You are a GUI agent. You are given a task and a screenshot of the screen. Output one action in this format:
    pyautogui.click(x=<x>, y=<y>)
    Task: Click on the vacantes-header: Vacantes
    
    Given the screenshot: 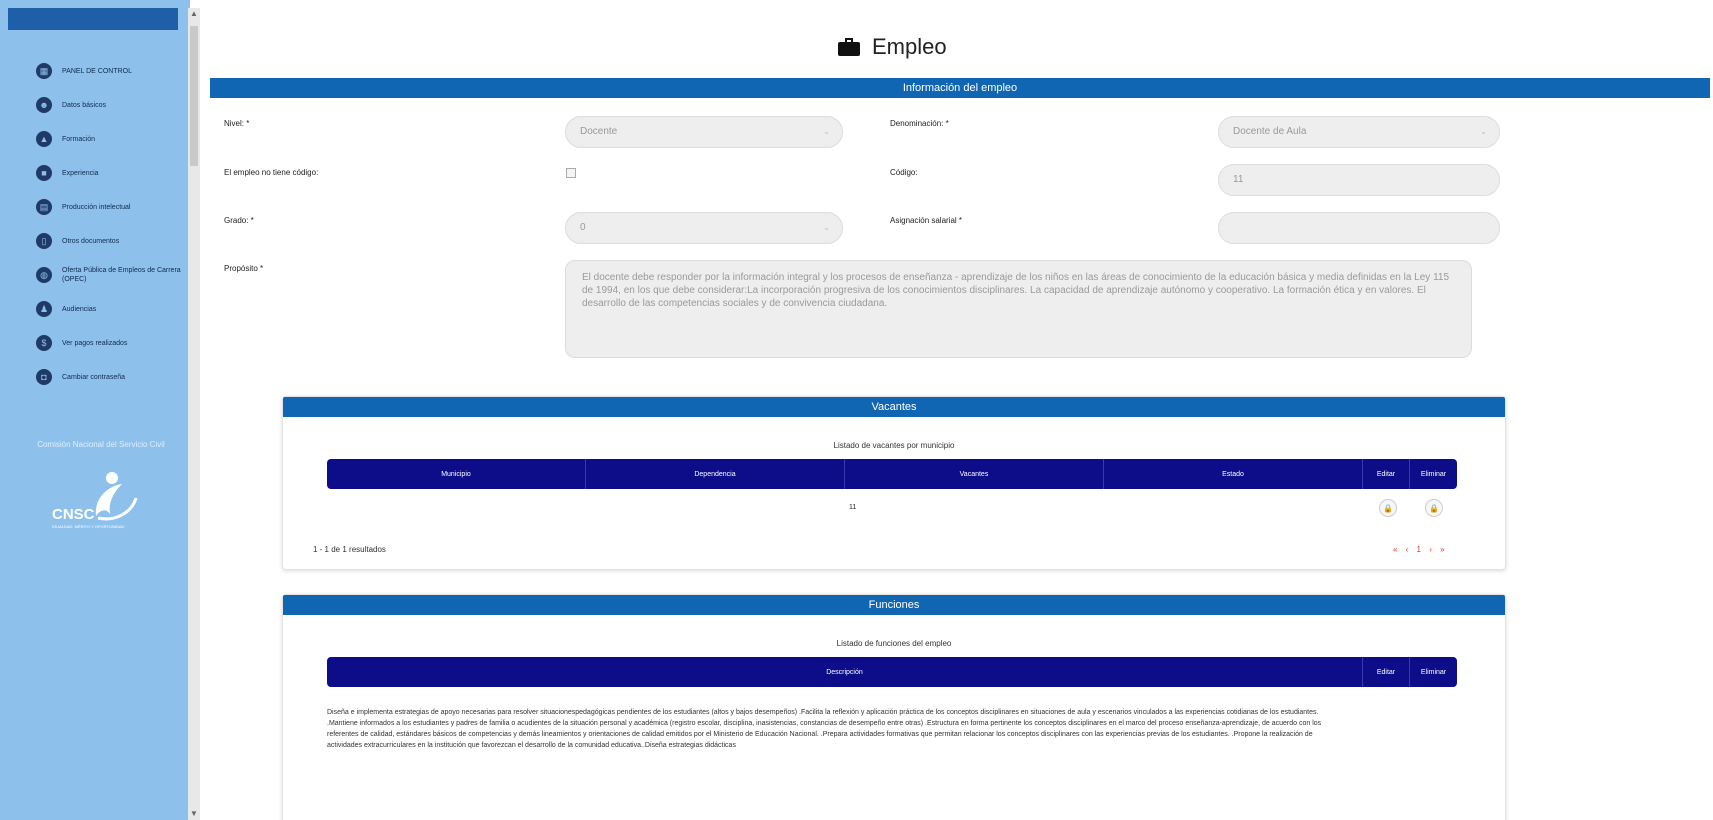 What is the action you would take?
    pyautogui.click(x=894, y=407)
    